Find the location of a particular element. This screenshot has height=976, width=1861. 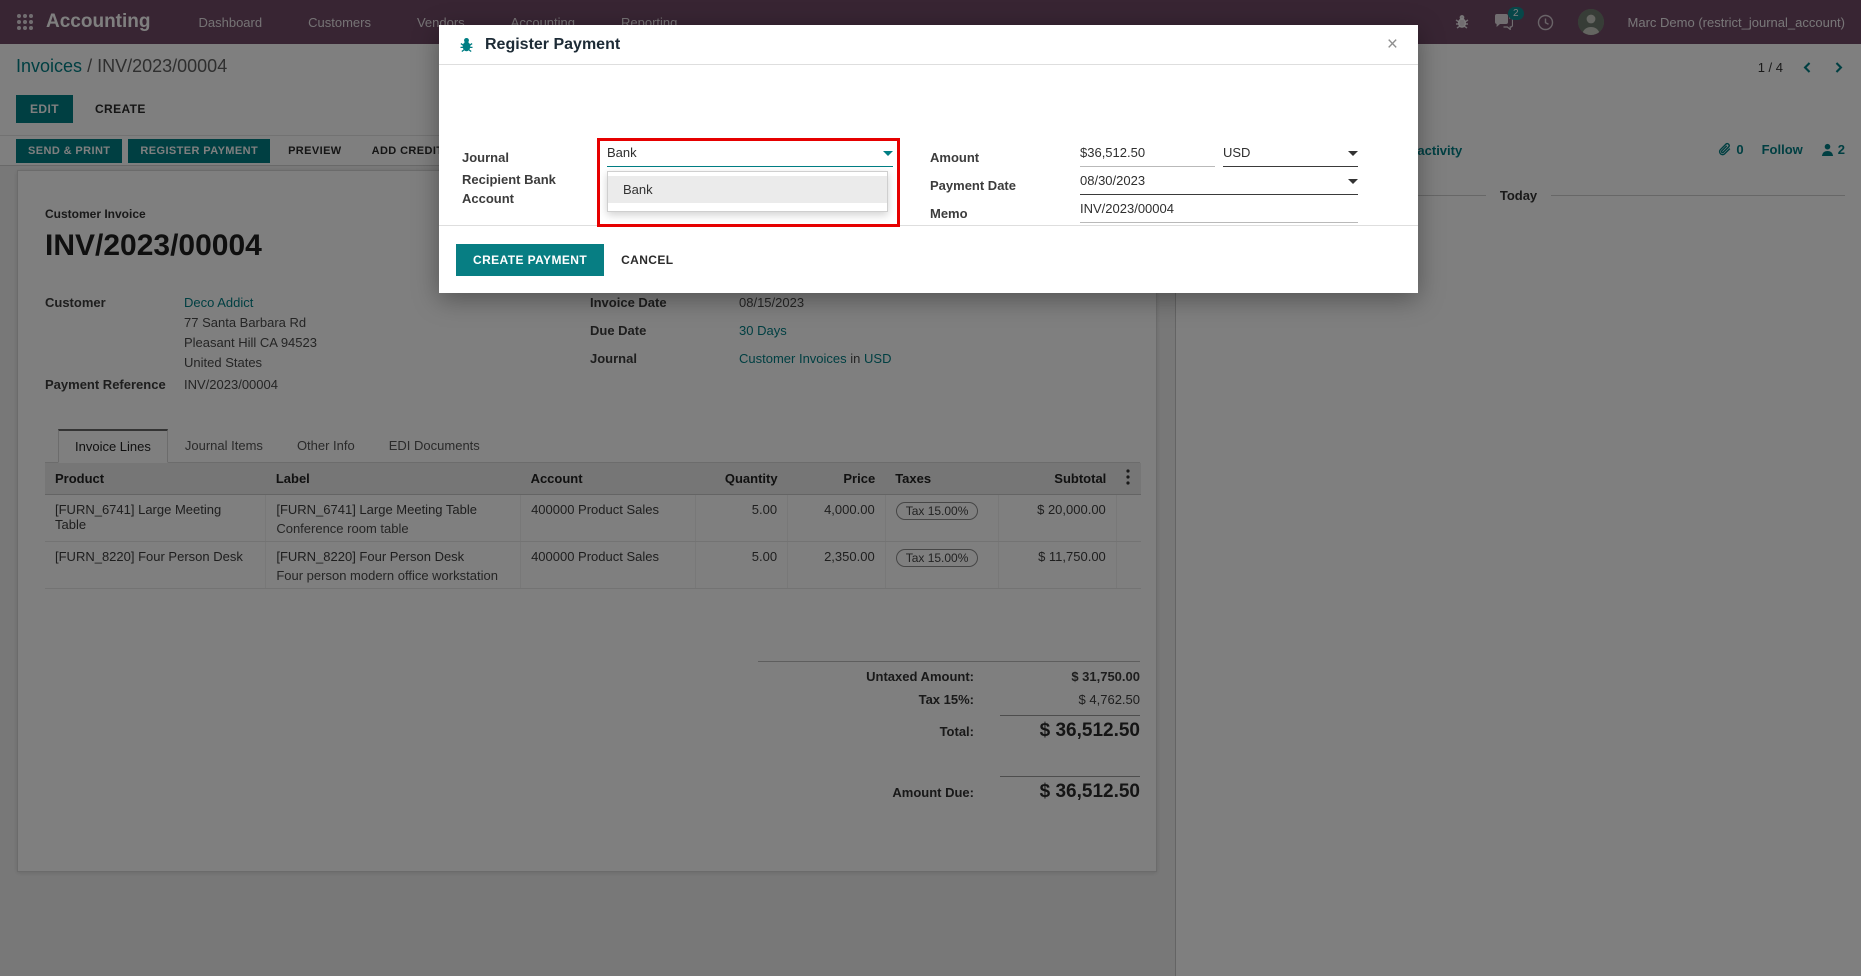

journal-select-value: Bank is located at coordinates (622, 152).